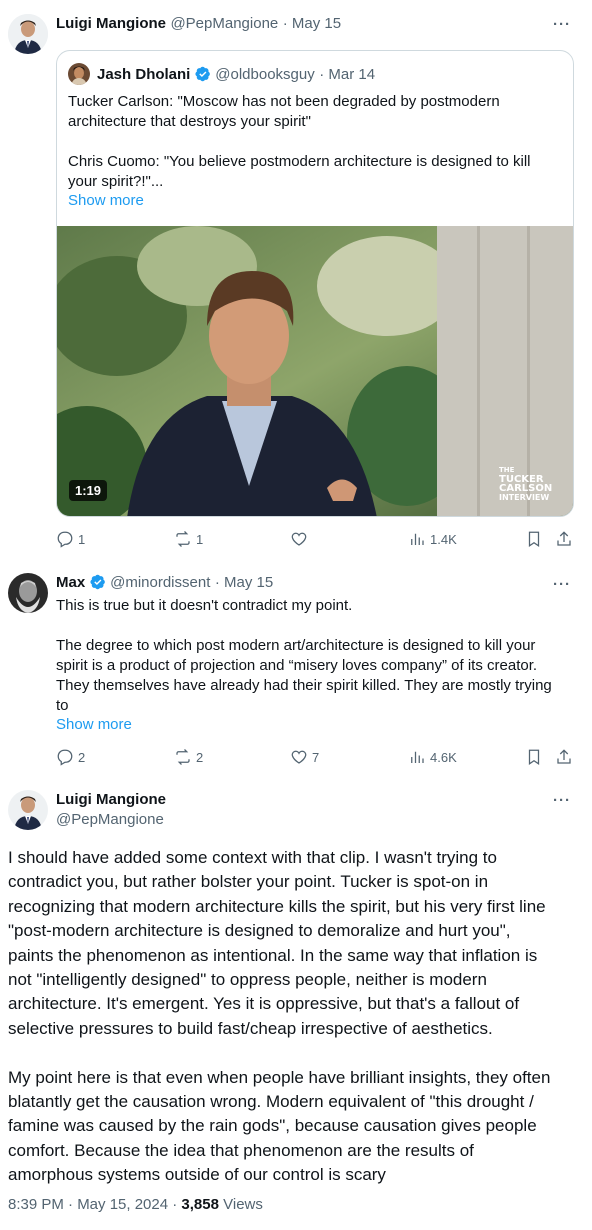 The width and height of the screenshot is (592, 1230). I want to click on tweet2-show-more-link: Show more, so click(94, 724).